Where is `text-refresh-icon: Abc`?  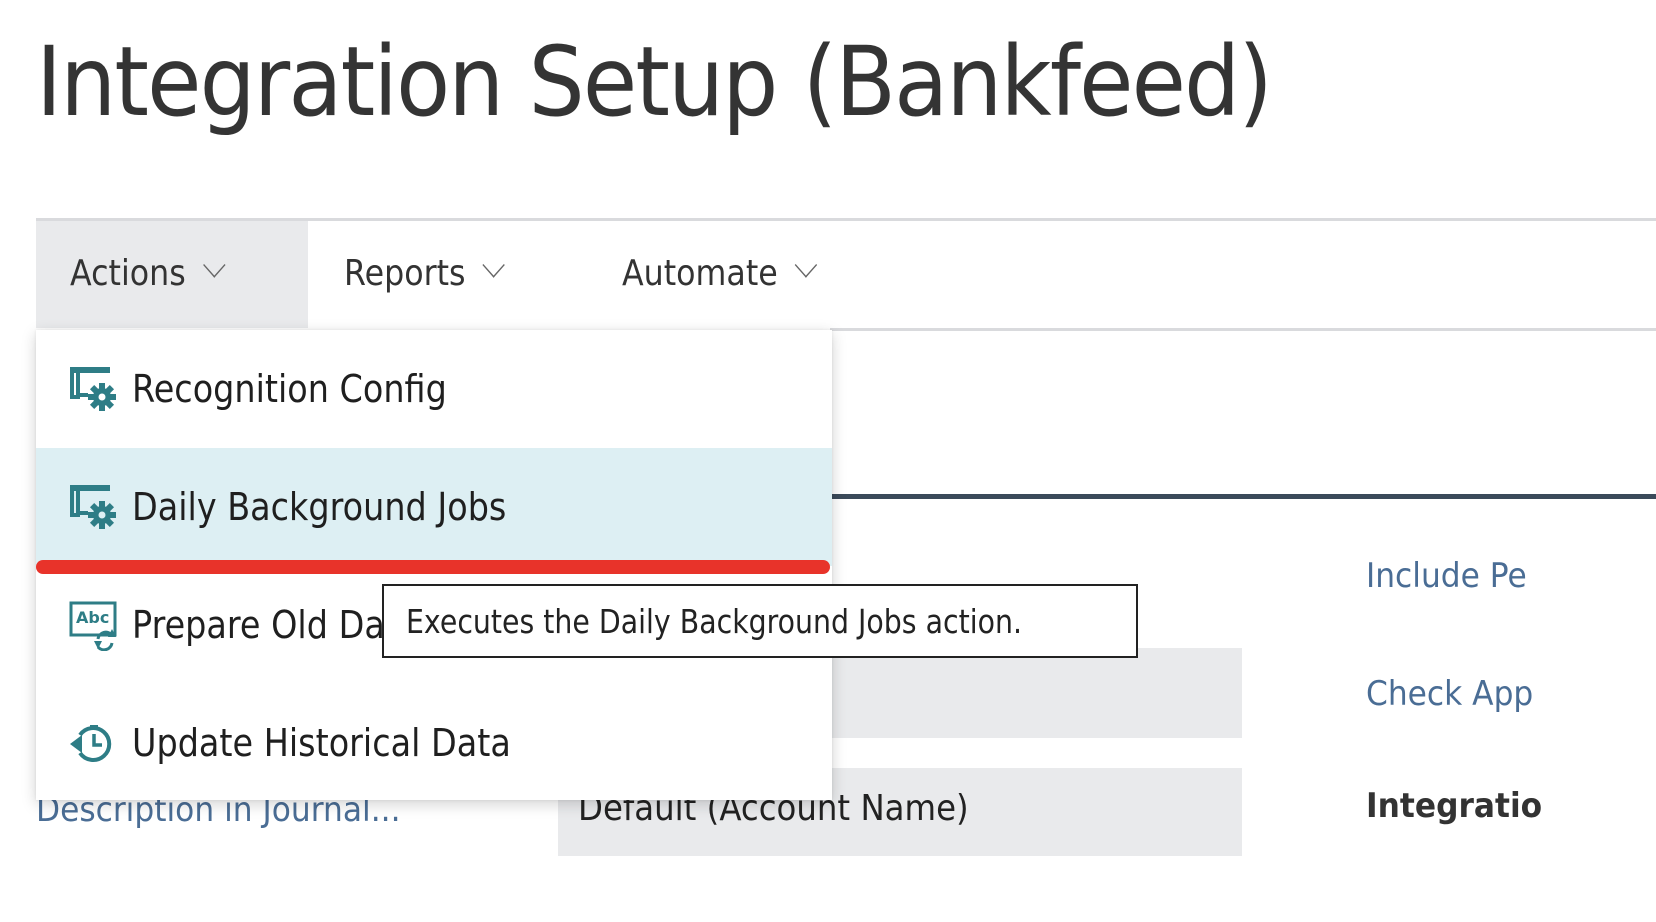
text-refresh-icon: Abc is located at coordinates (93, 626).